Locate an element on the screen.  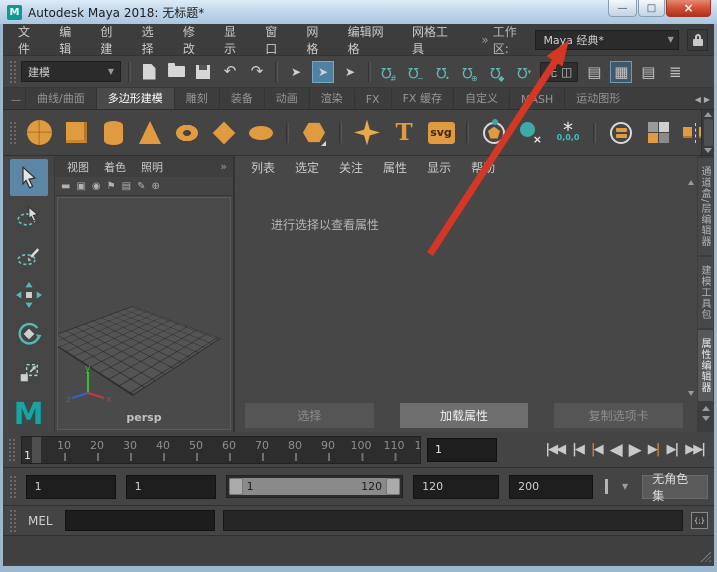
menu-display: 显示 is located at coordinates (235, 40).